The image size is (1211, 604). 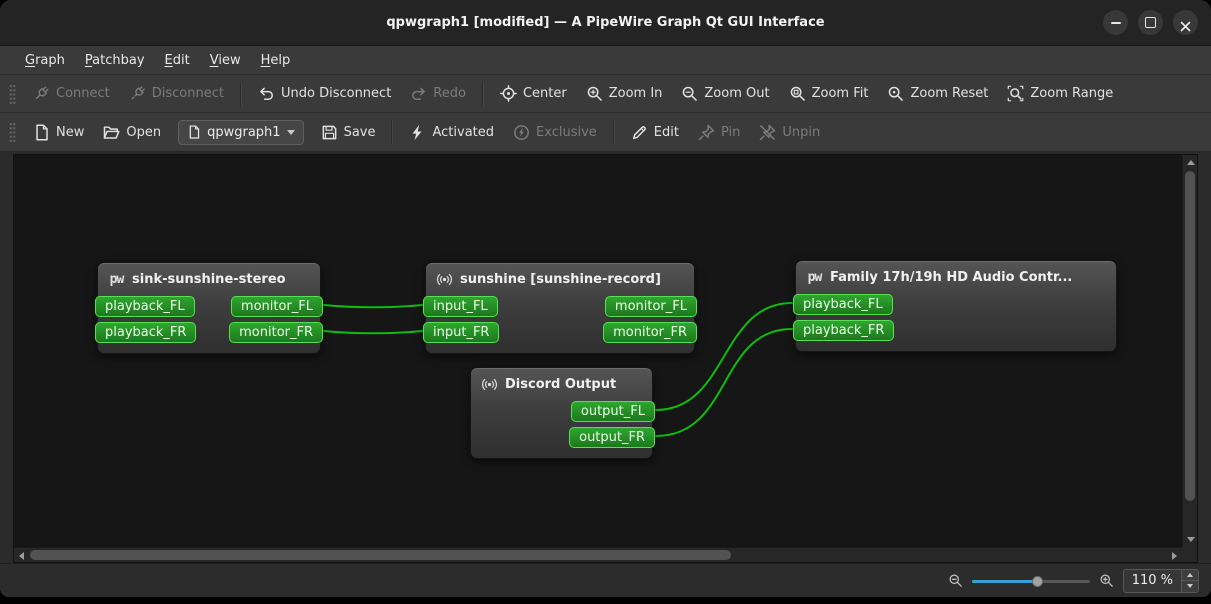 I want to click on minimize-icon, so click(x=1115, y=22).